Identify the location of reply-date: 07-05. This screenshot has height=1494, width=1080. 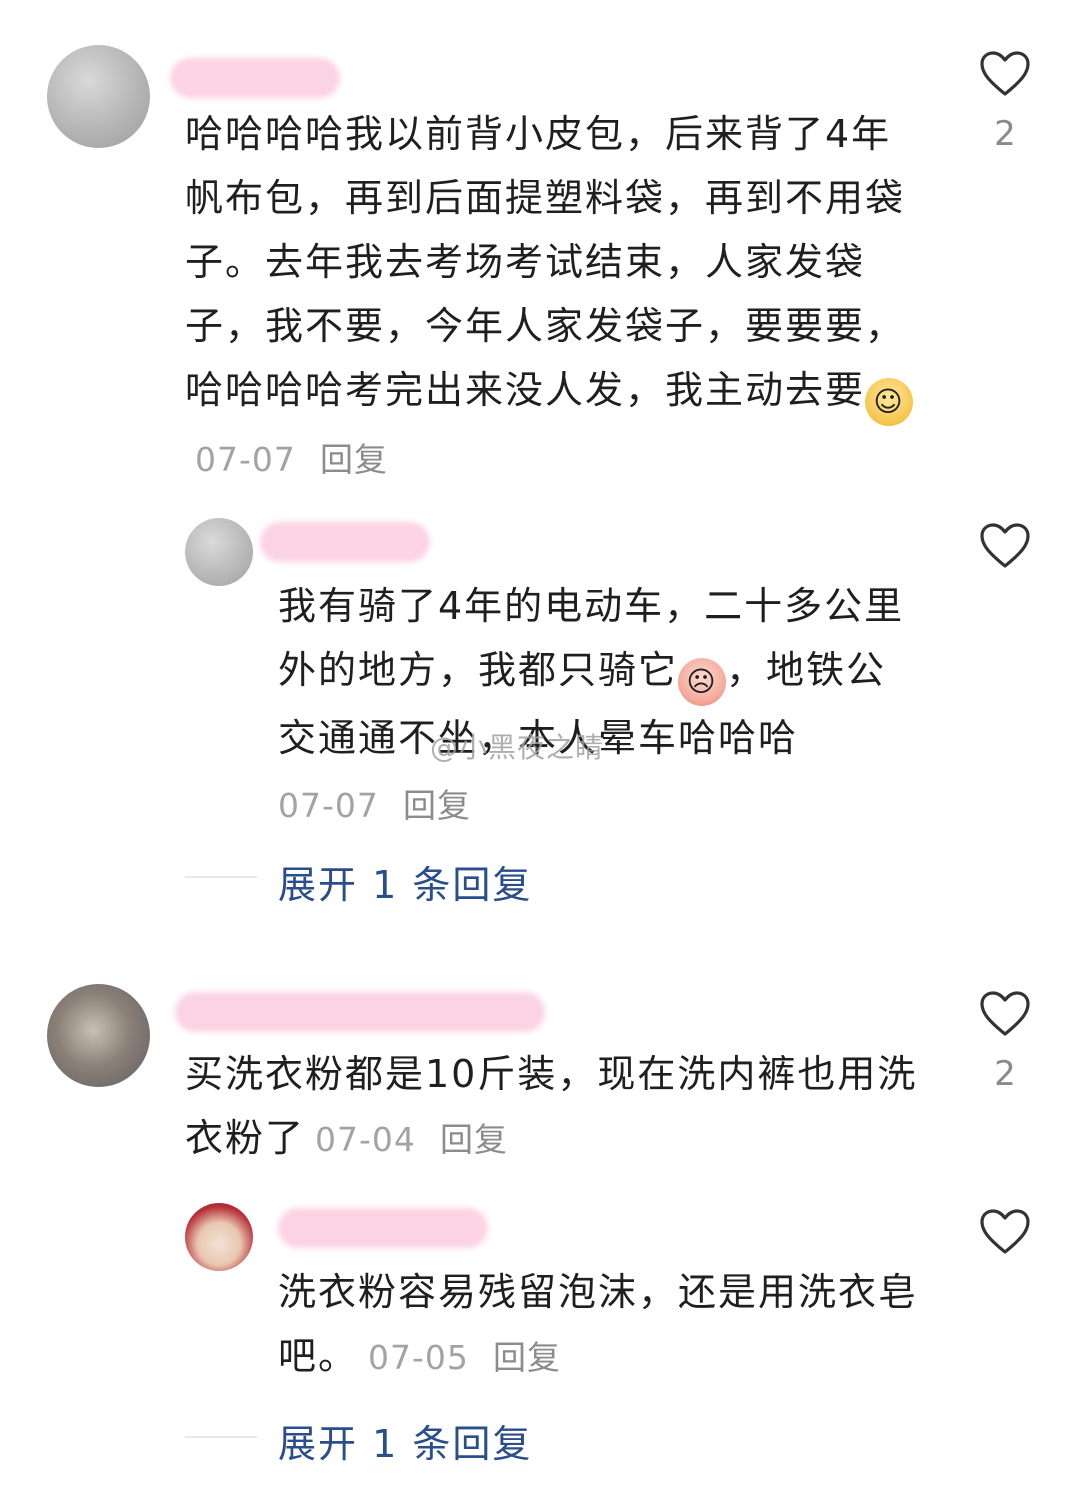
(418, 1357).